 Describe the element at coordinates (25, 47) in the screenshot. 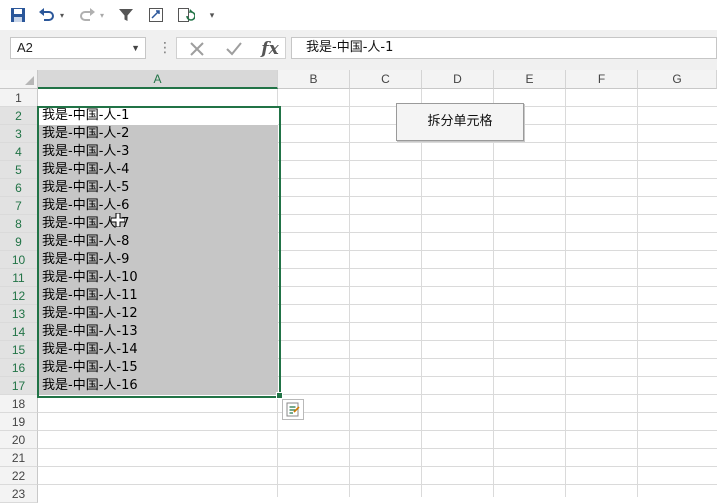

I see `name-box-value: A2` at that location.